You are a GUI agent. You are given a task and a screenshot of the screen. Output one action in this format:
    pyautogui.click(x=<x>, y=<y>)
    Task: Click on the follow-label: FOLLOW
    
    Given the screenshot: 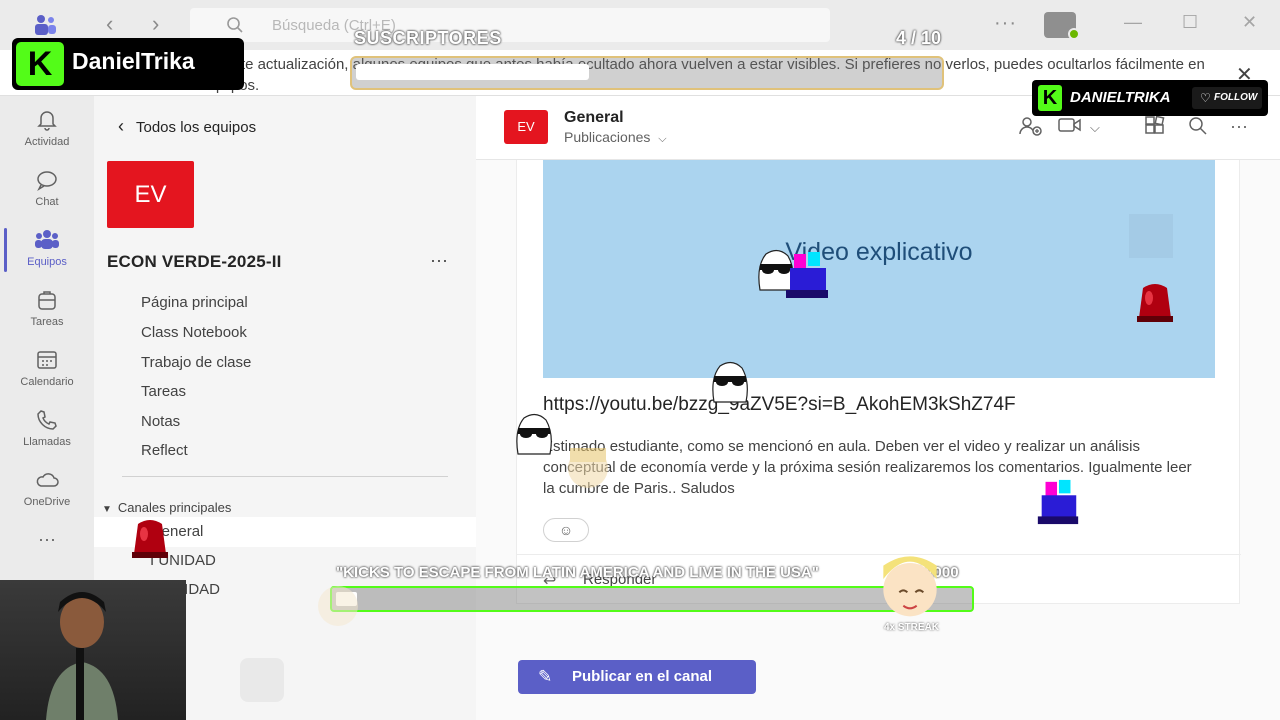 What is the action you would take?
    pyautogui.click(x=1236, y=97)
    